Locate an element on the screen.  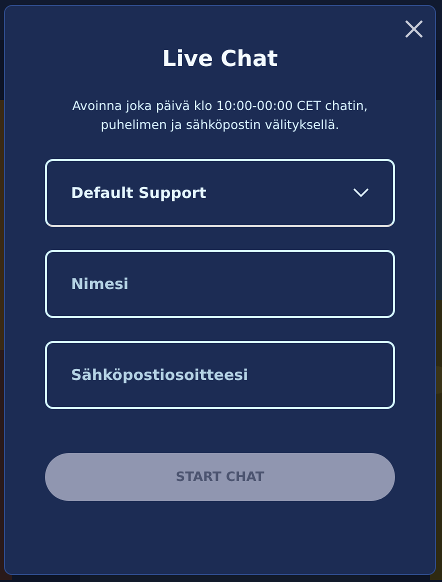
dialog-title: Live Chat is located at coordinates (220, 60).